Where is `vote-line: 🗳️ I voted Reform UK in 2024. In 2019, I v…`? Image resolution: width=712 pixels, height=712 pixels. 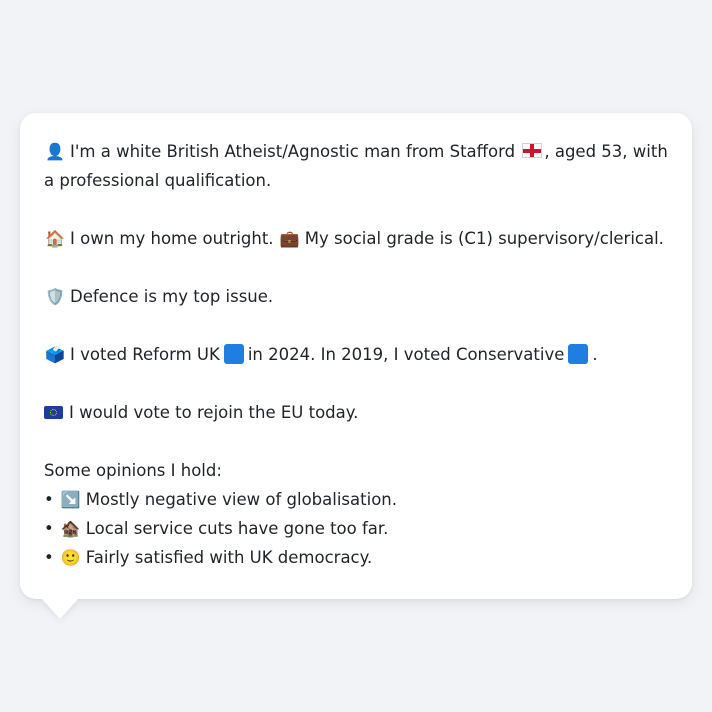
vote-line: 🗳️ I voted Reform UK in 2024. In 2019, I v… is located at coordinates (357, 354).